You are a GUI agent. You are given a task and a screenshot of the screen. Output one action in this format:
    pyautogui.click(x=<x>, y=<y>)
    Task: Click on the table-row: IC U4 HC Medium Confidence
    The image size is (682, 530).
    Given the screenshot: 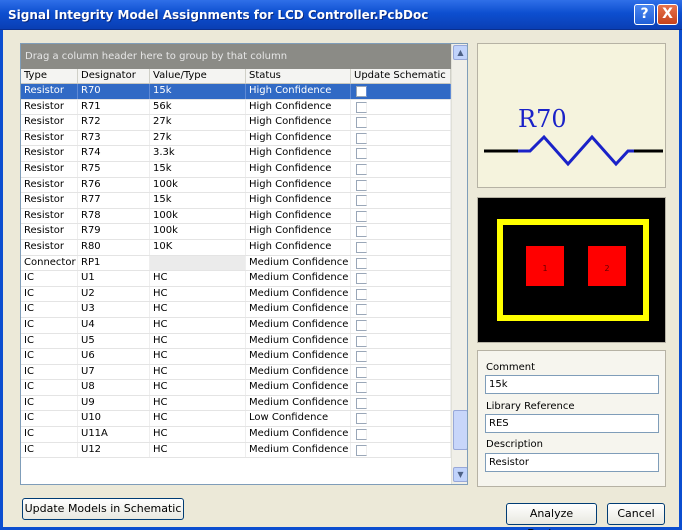 What is the action you would take?
    pyautogui.click(x=236, y=325)
    